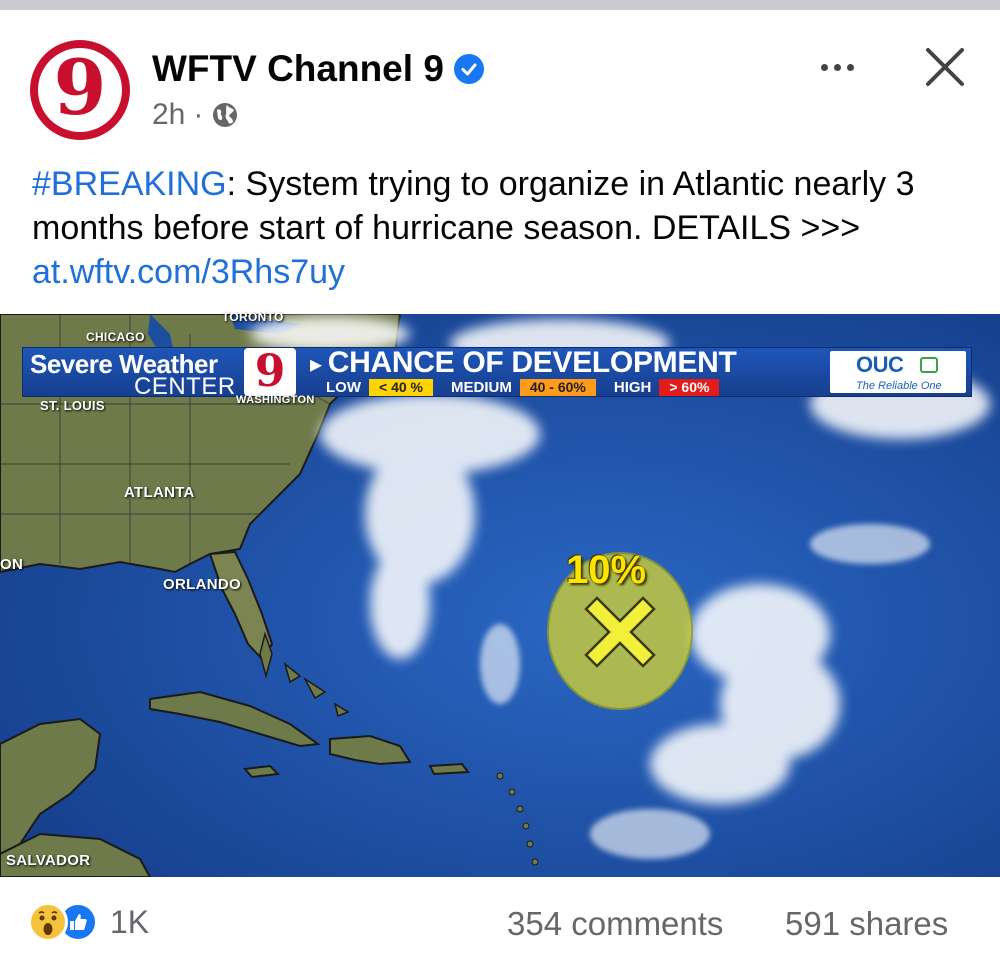 Image resolution: width=1000 pixels, height=979 pixels. Describe the element at coordinates (202, 584) in the screenshot. I see `city-label-orlando: ORLANDO` at that location.